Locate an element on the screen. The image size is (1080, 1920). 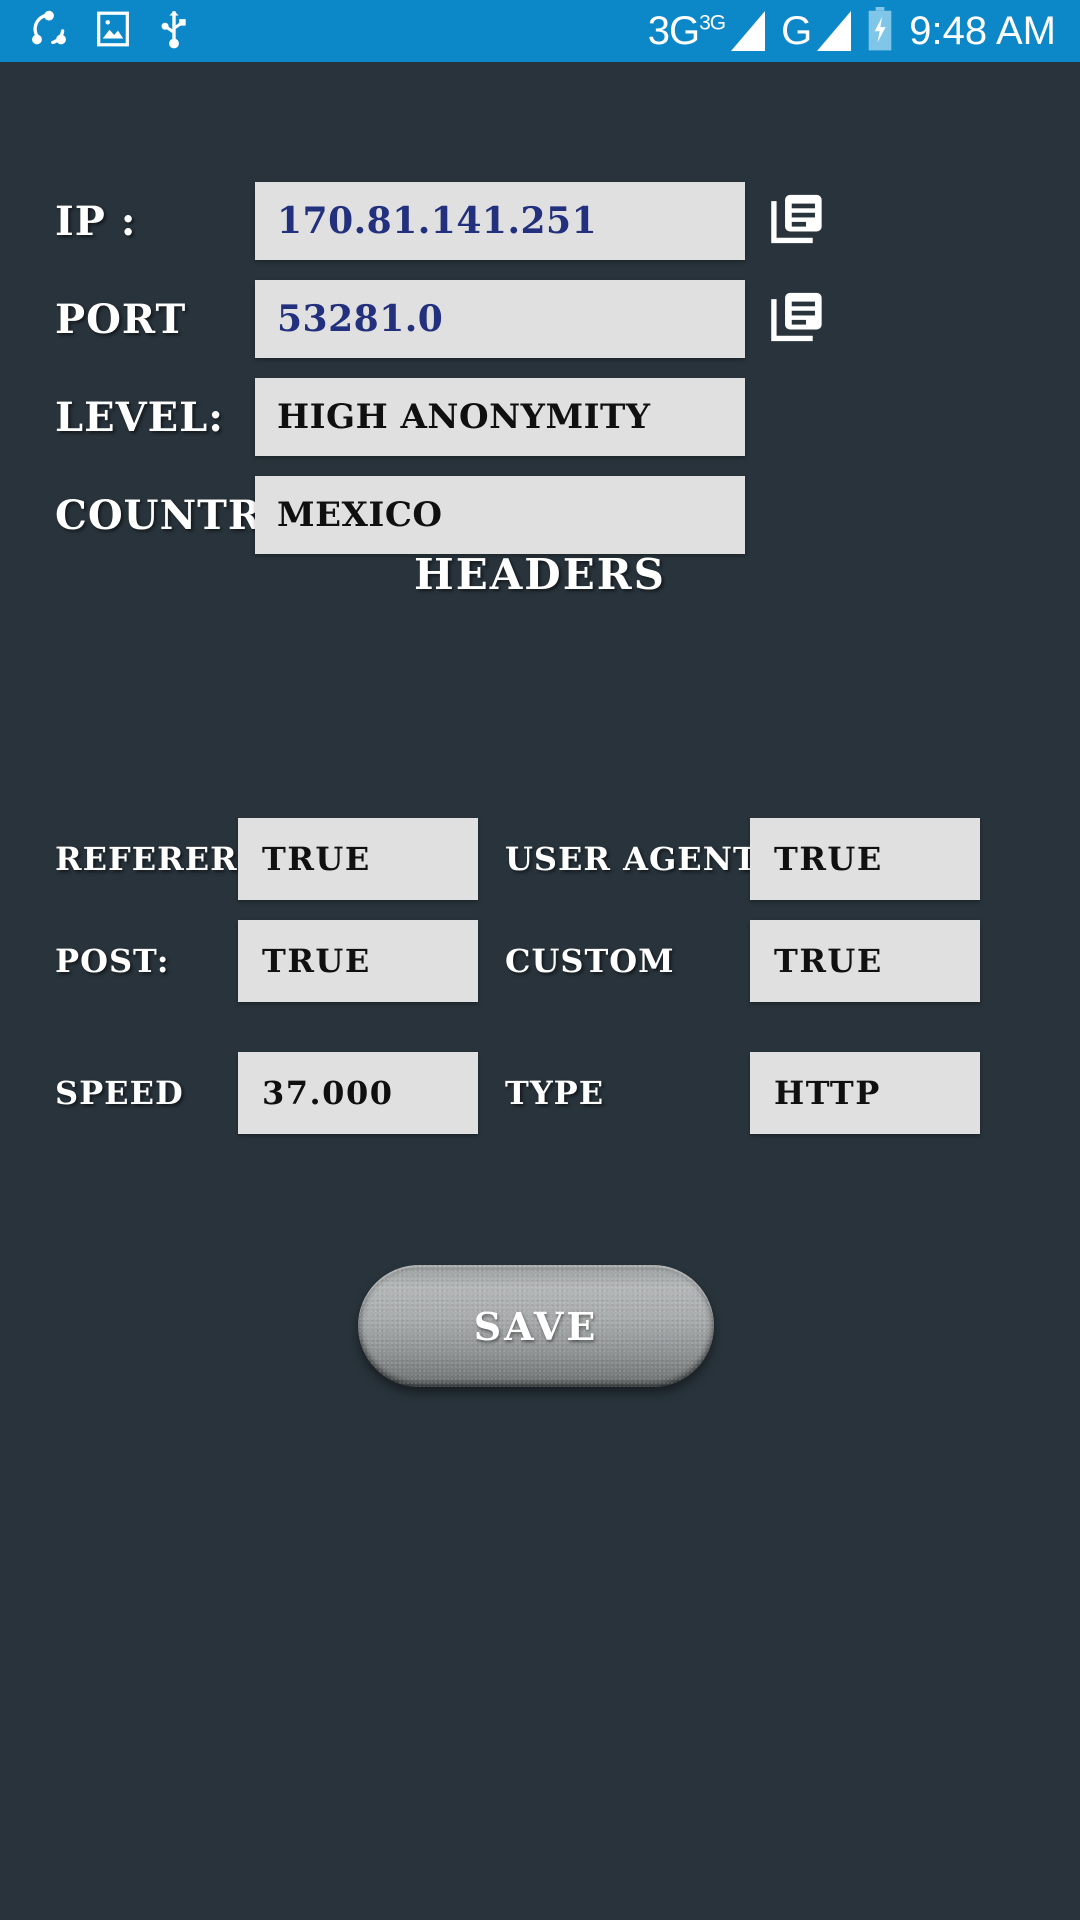
clock-label: 9:48 AM is located at coordinates (982, 31).